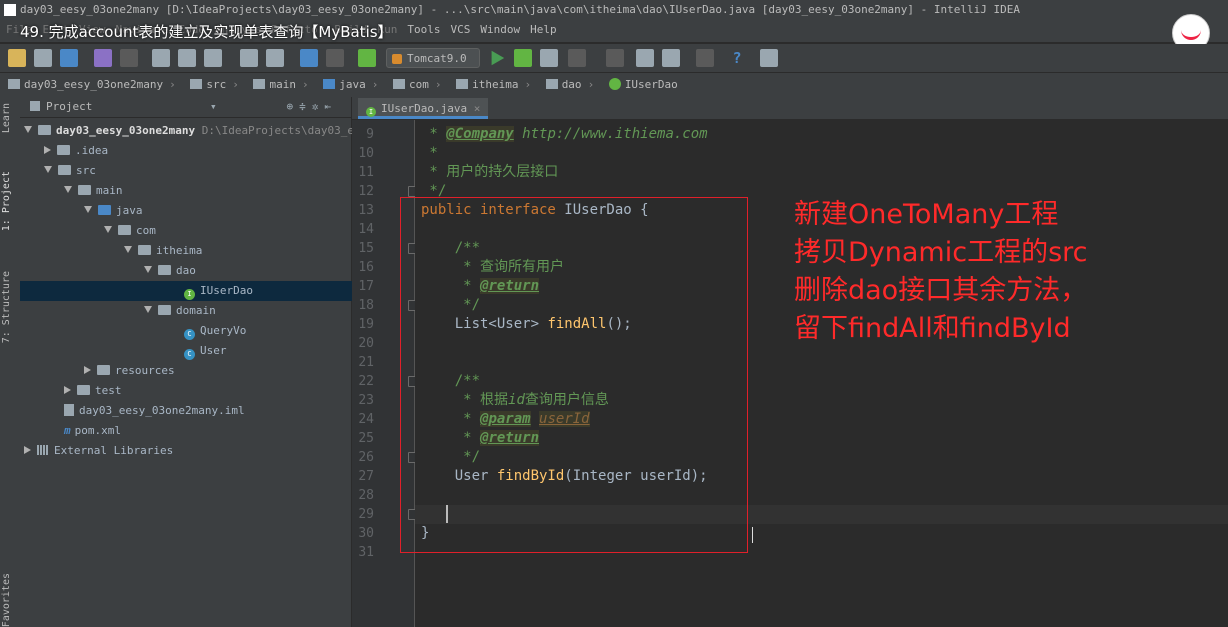 Image resolution: width=1228 pixels, height=627 pixels. I want to click on tree-label: dao, so click(186, 270).